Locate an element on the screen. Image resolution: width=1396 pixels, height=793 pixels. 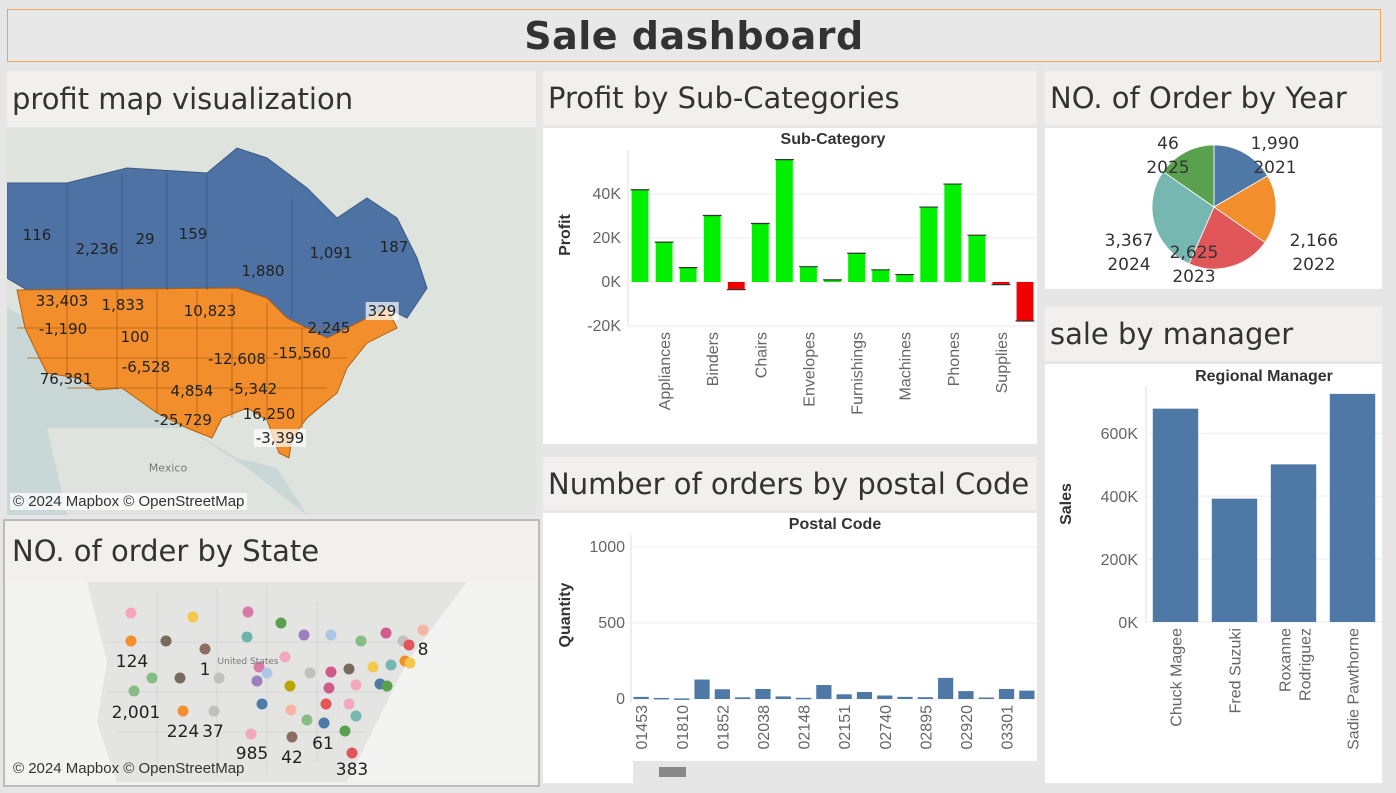
subcat-bar-furnishings is located at coordinates (856, 267).